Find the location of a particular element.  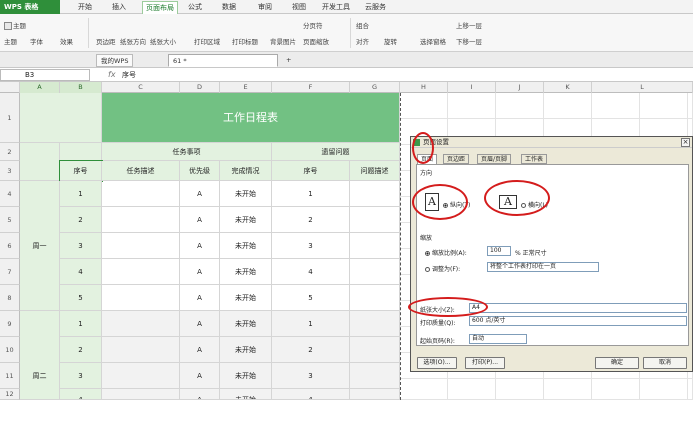

cell-a1 is located at coordinates (61, 118).